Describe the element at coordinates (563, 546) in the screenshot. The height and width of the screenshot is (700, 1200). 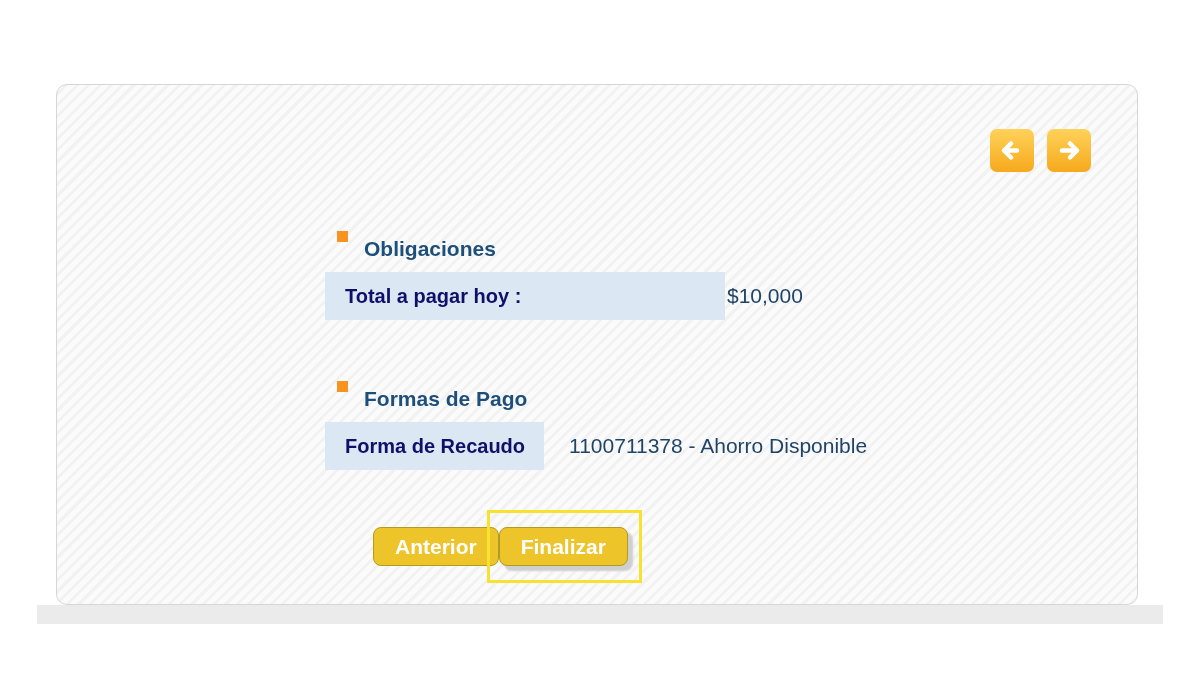
I see `finish-button: Finalizar` at that location.